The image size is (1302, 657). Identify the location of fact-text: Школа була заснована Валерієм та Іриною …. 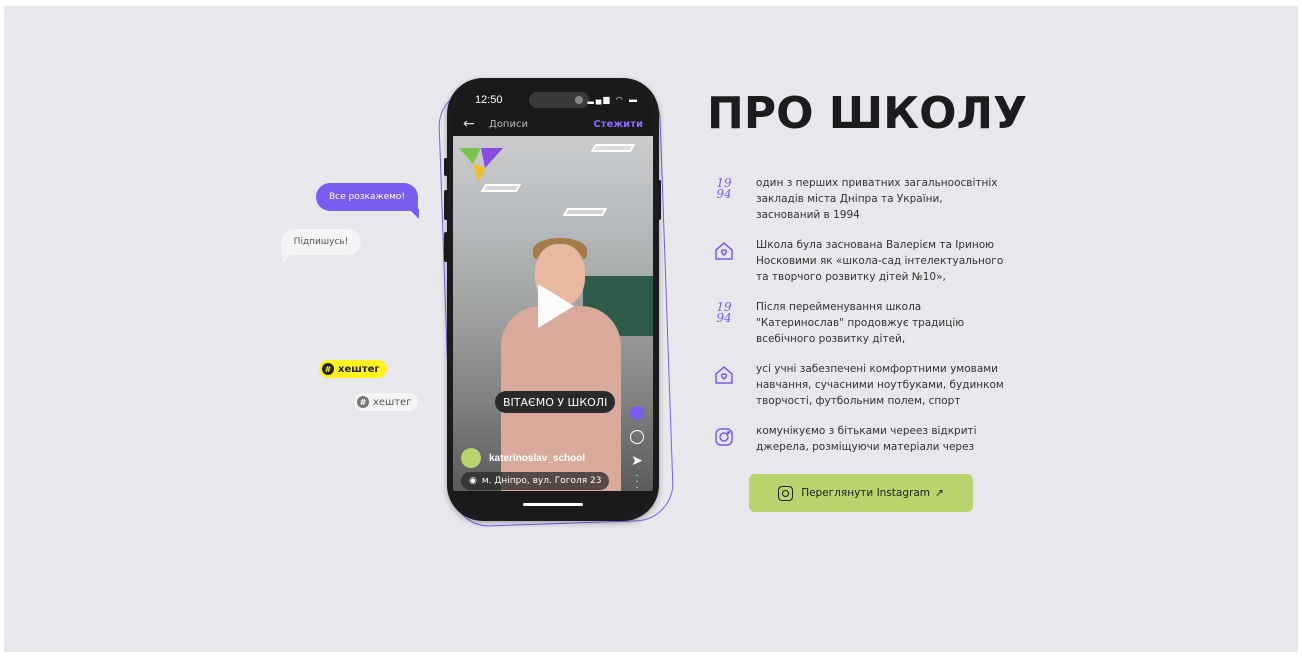
(880, 261).